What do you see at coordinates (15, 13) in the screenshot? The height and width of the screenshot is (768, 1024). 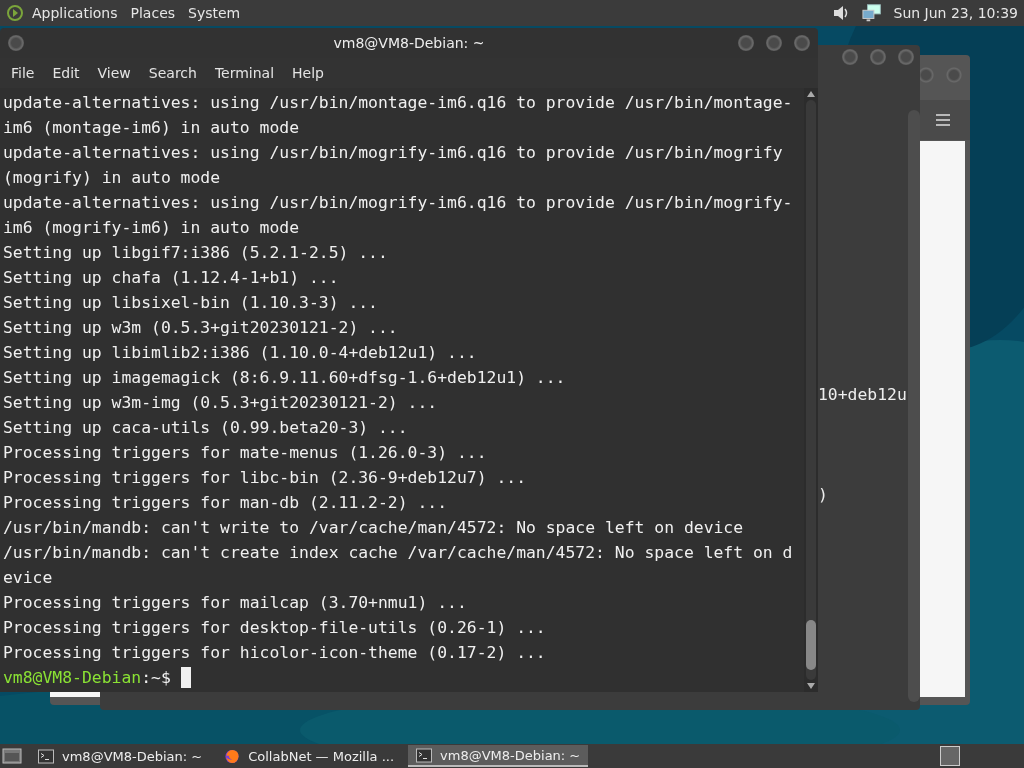 I see `menu-logo-icon` at bounding box center [15, 13].